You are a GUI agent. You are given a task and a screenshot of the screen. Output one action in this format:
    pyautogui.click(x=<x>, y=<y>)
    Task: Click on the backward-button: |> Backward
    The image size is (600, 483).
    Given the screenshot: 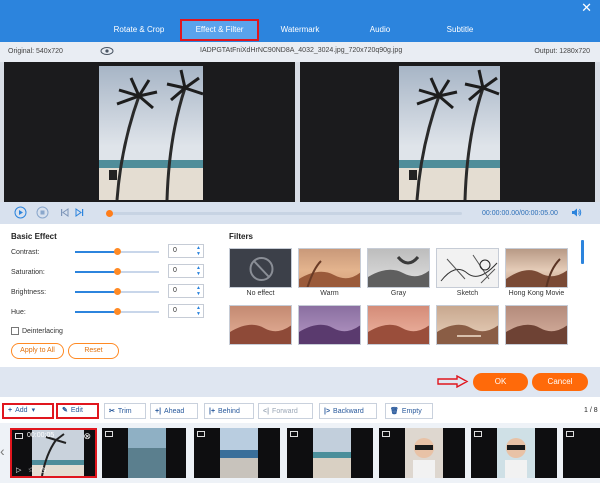 What is the action you would take?
    pyautogui.click(x=348, y=411)
    